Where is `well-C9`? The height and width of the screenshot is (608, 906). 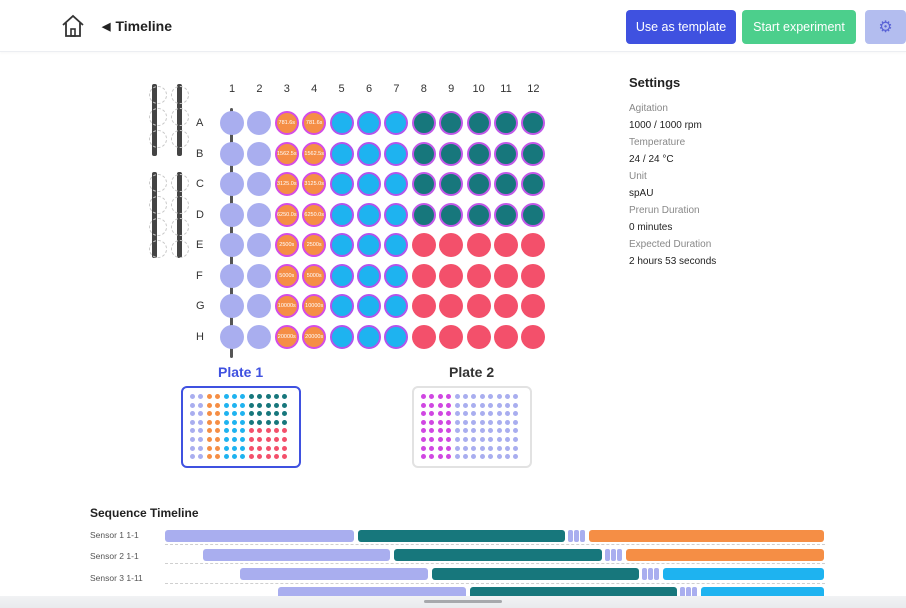
well-C9 is located at coordinates (451, 184).